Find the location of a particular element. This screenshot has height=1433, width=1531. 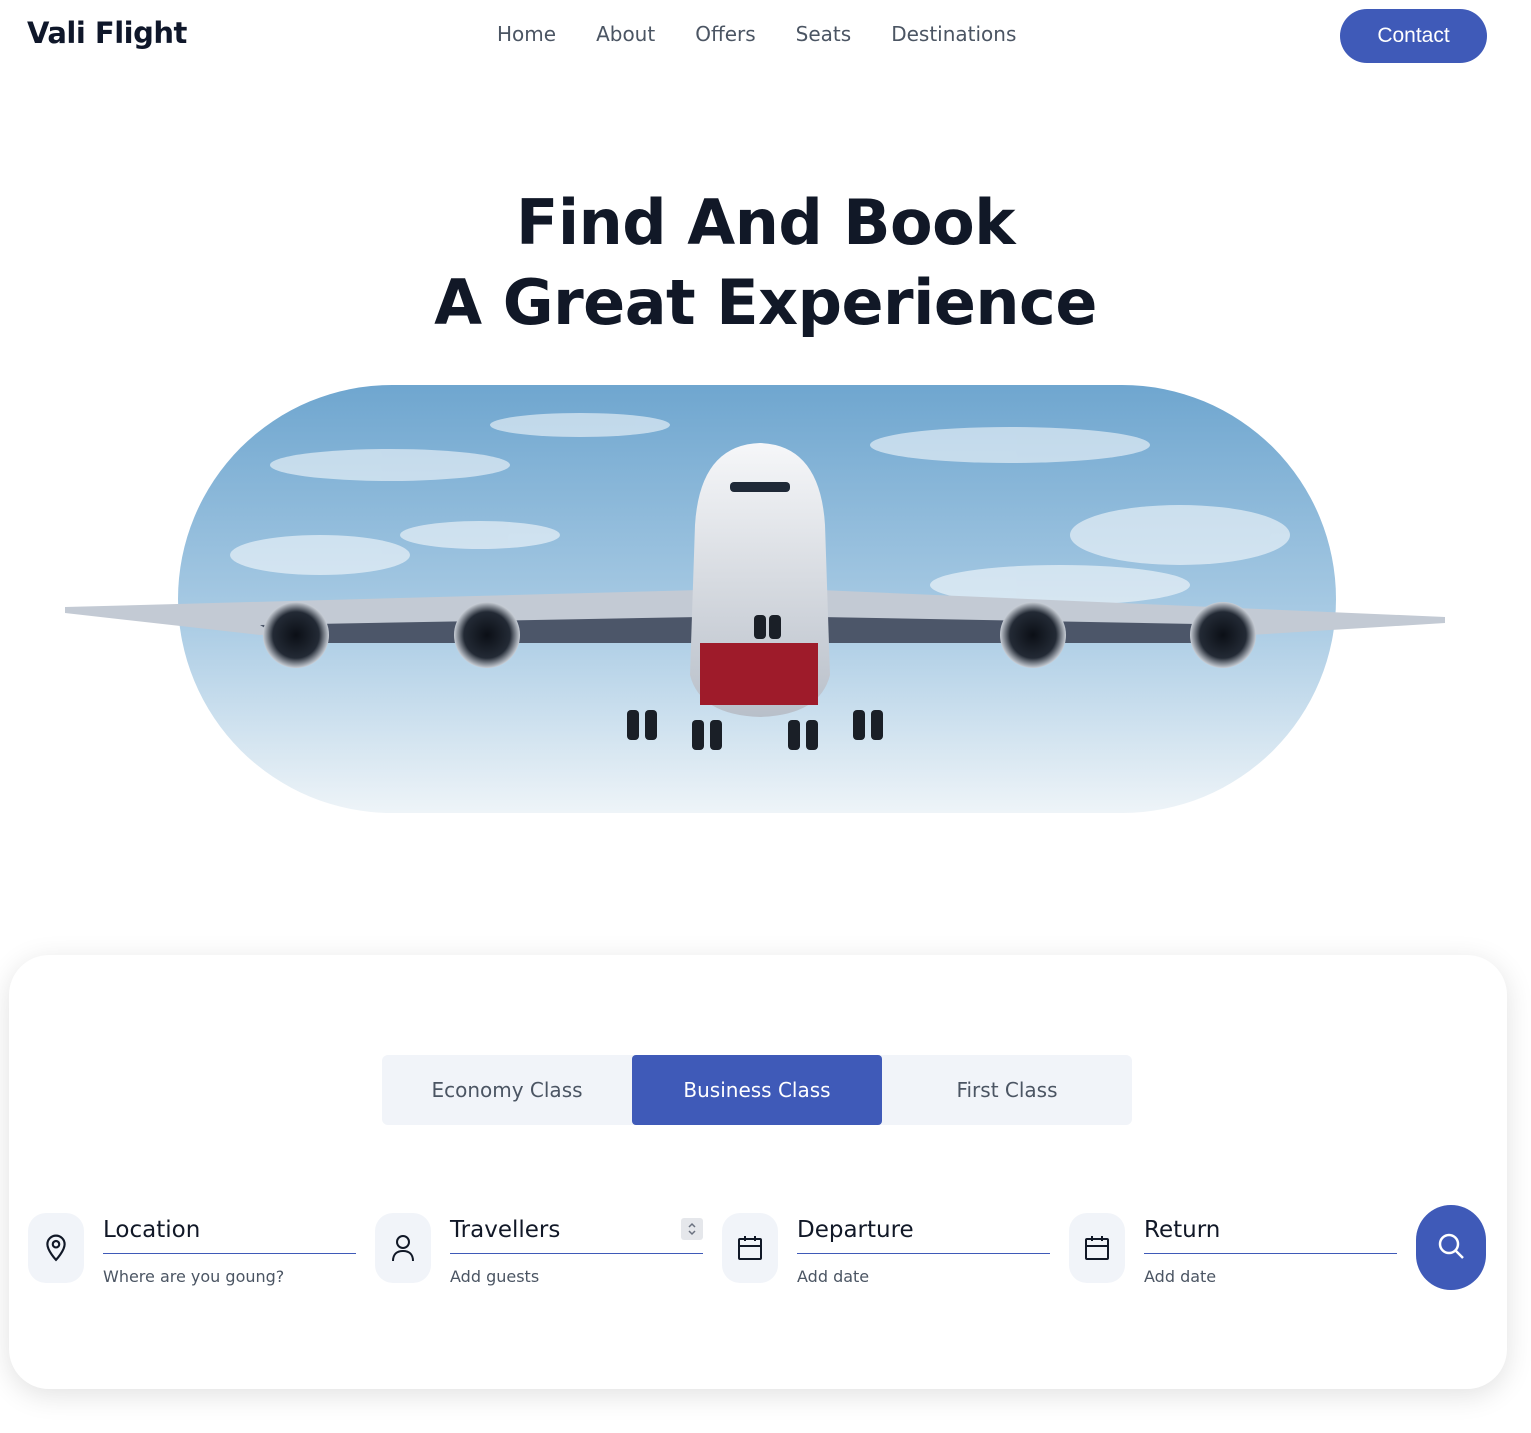

main-nav: Home About Offers Seats Destinations is located at coordinates (776, 34).